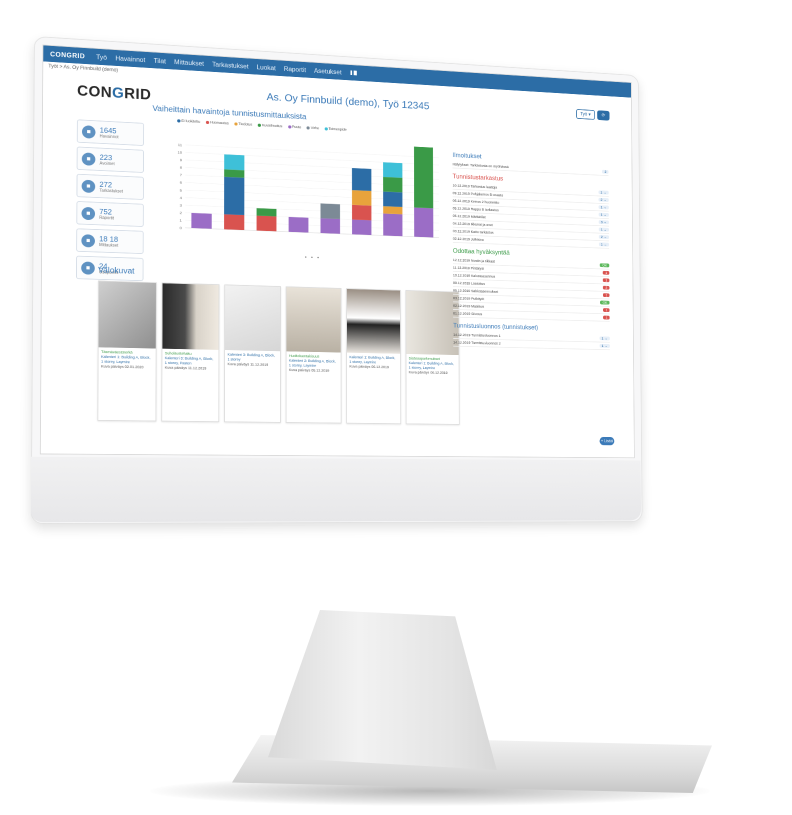 The width and height of the screenshot is (792, 815). What do you see at coordinates (467, 313) in the screenshot?
I see `row-text: 01.12.2019 Siivous` at bounding box center [467, 313].